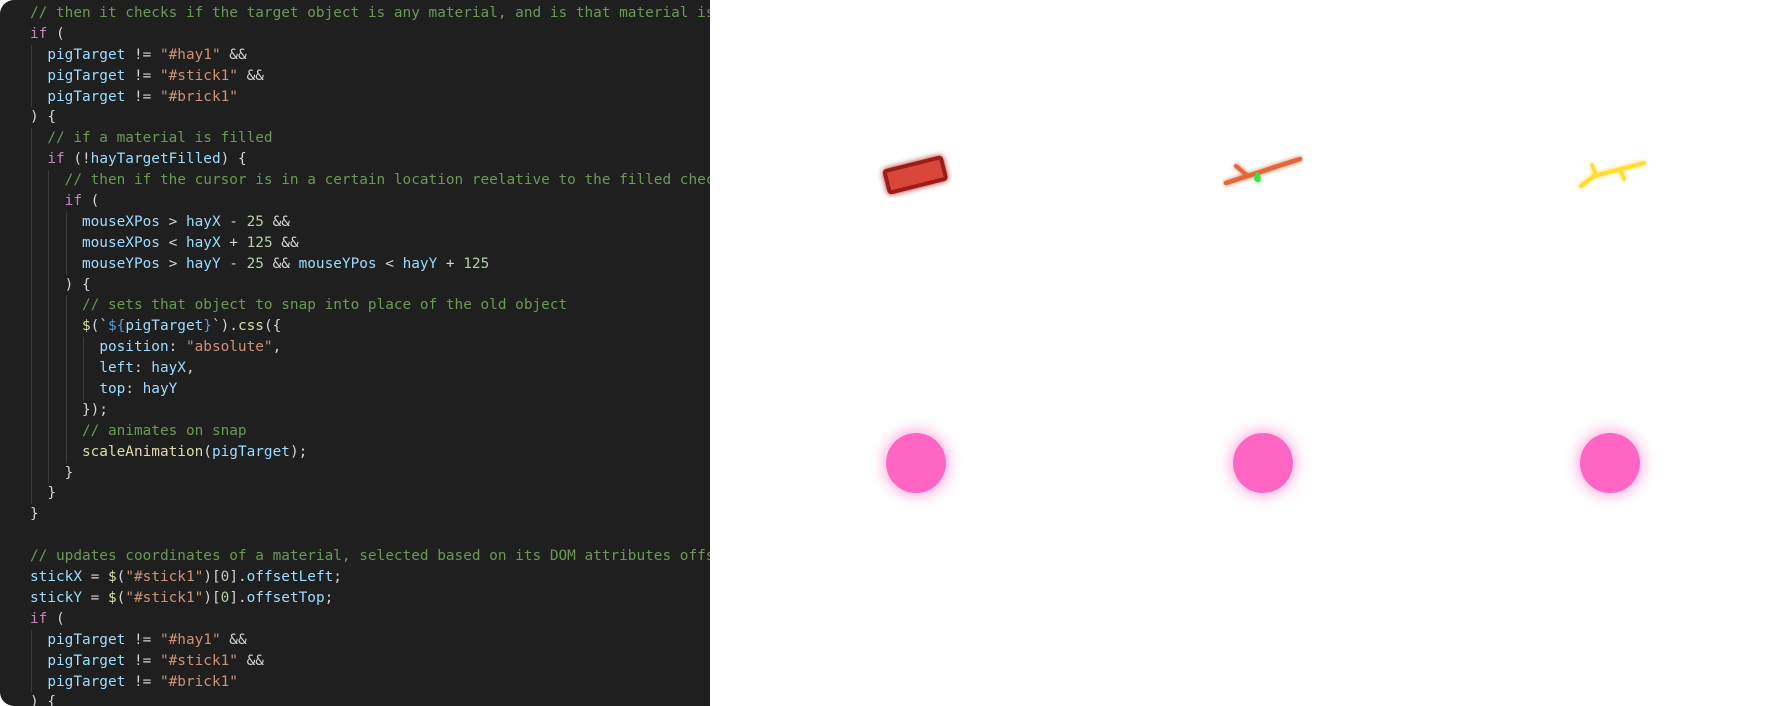  I want to click on code-token: "#stick1", so click(164, 577).